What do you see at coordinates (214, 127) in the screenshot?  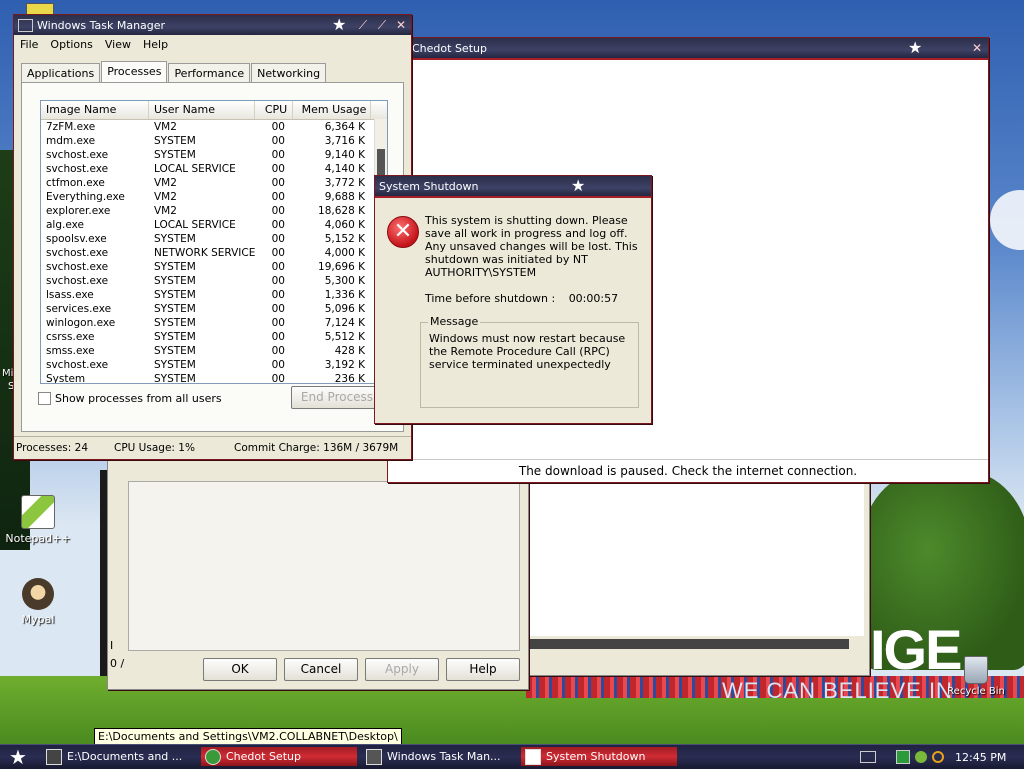 I see `table-row: 7zFM.exe VM2 00 6,364 K` at bounding box center [214, 127].